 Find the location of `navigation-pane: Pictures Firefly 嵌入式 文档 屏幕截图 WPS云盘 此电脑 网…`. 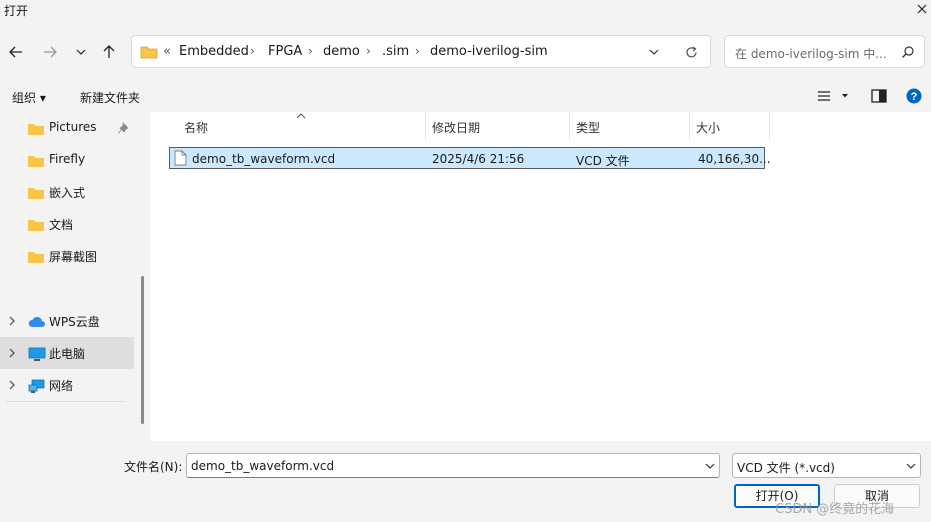

navigation-pane: Pictures Firefly 嵌入式 文档 屏幕截图 WPS云盘 此电脑 网… is located at coordinates (67, 276).